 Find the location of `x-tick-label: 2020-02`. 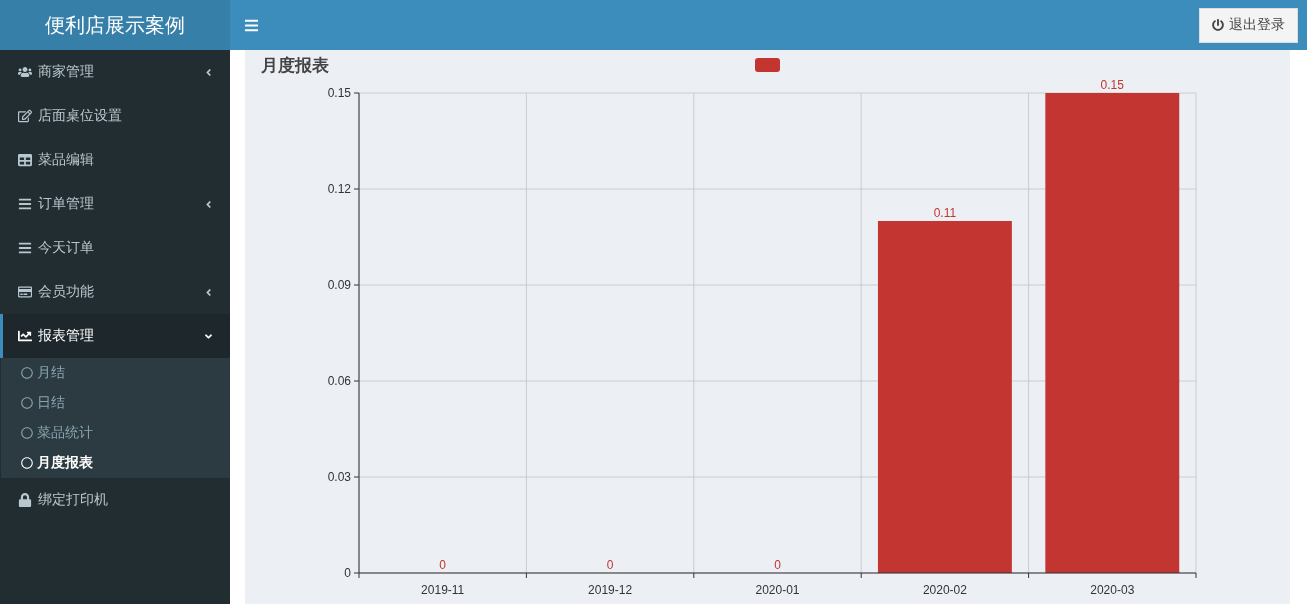

x-tick-label: 2020-02 is located at coordinates (944, 590).